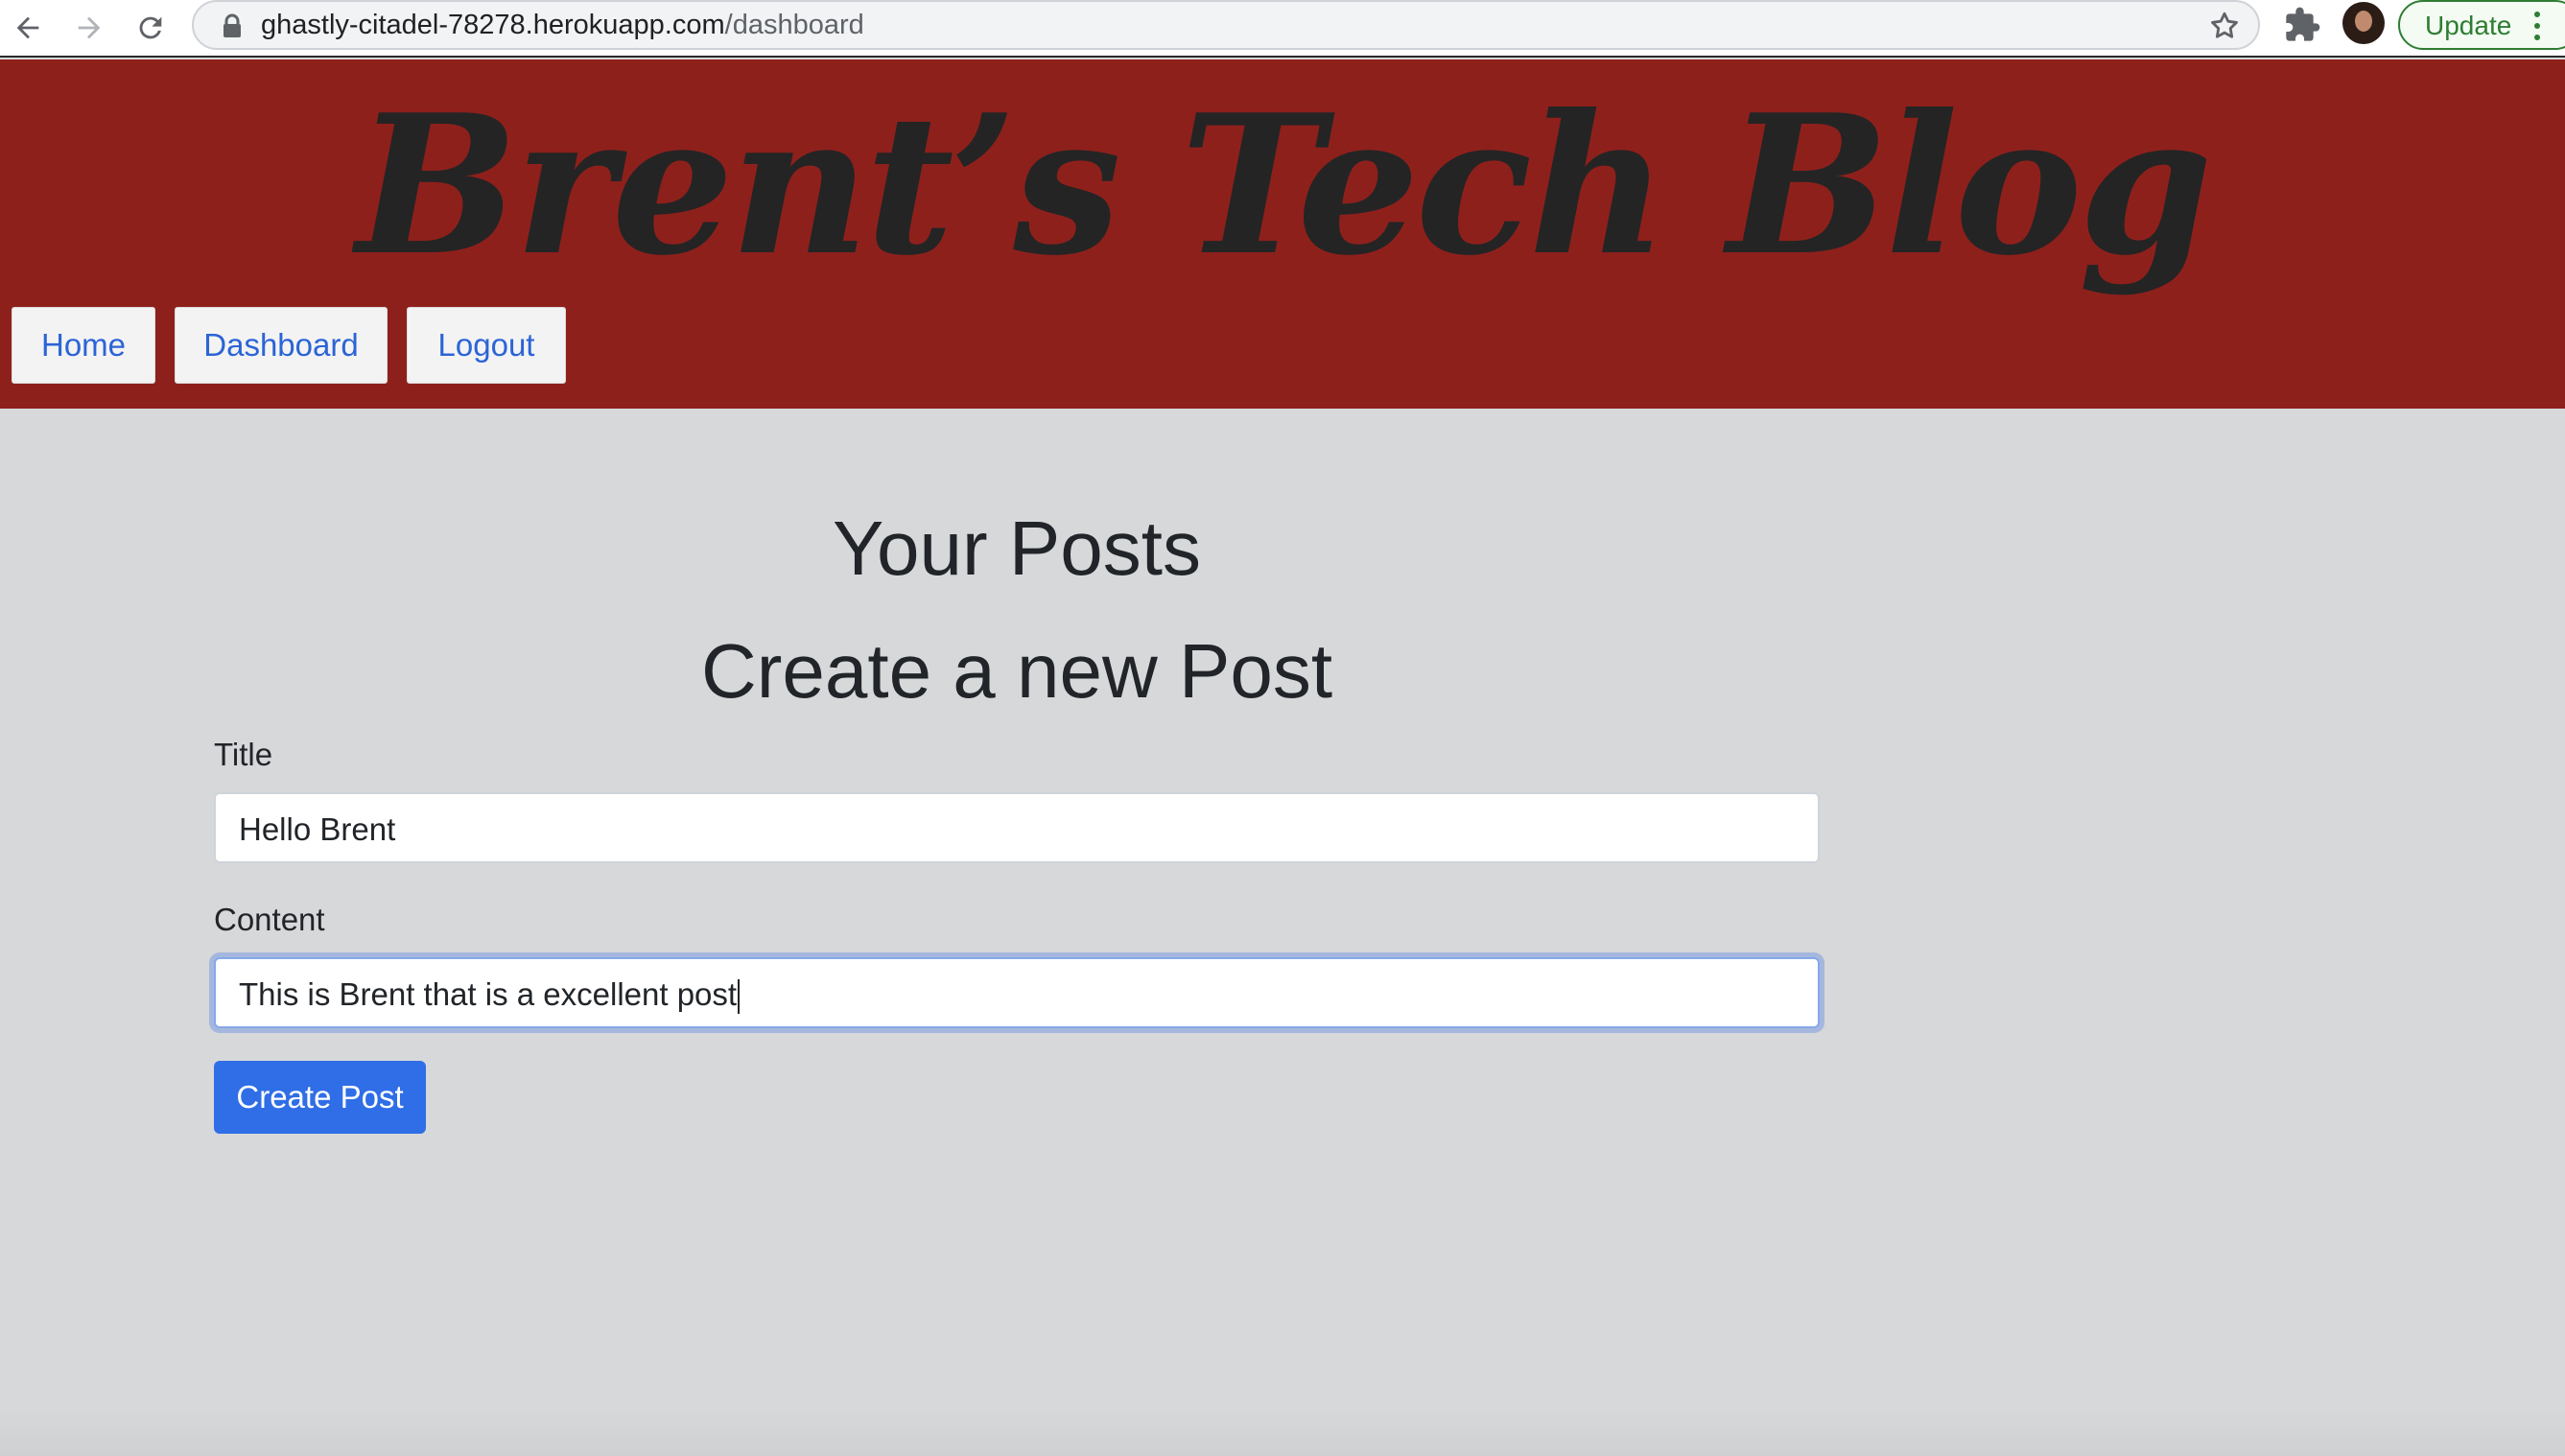  Describe the element at coordinates (151, 28) in the screenshot. I see `reload-icon` at that location.